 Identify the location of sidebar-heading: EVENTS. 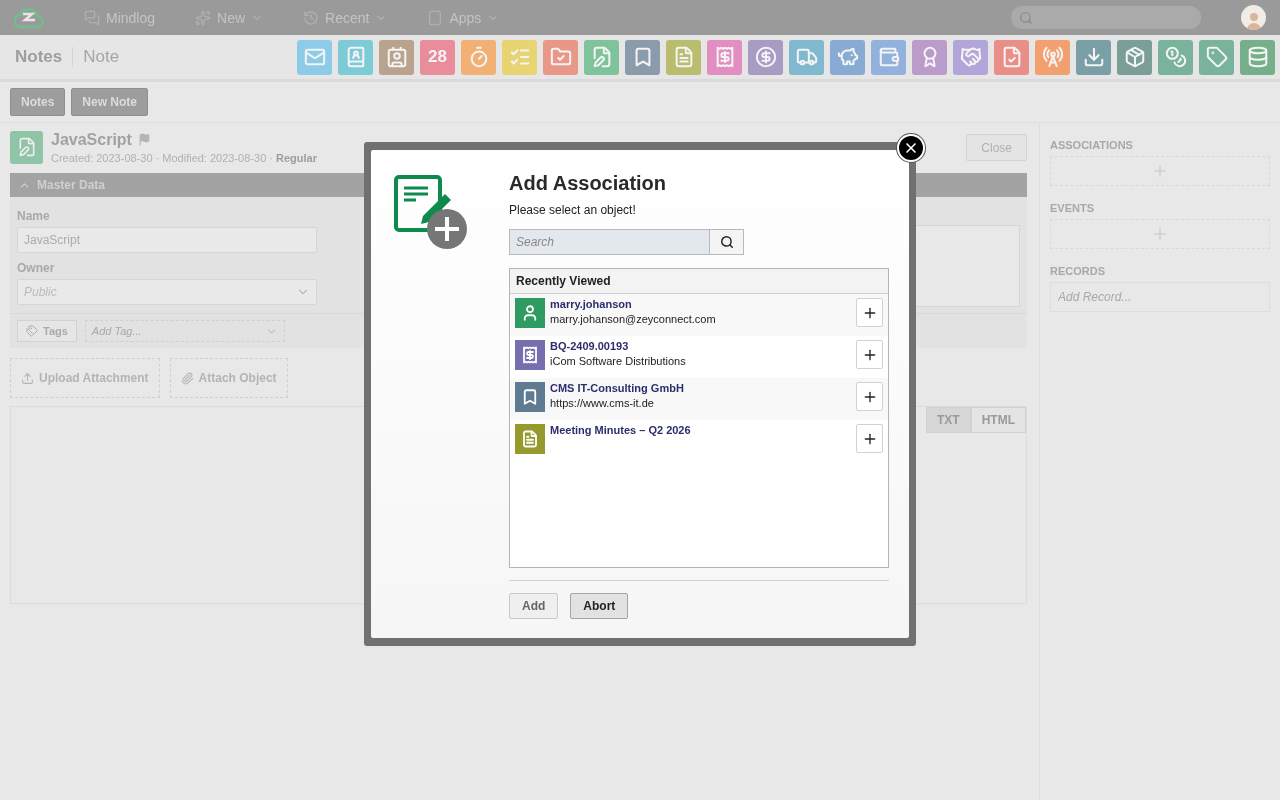
(1072, 208).